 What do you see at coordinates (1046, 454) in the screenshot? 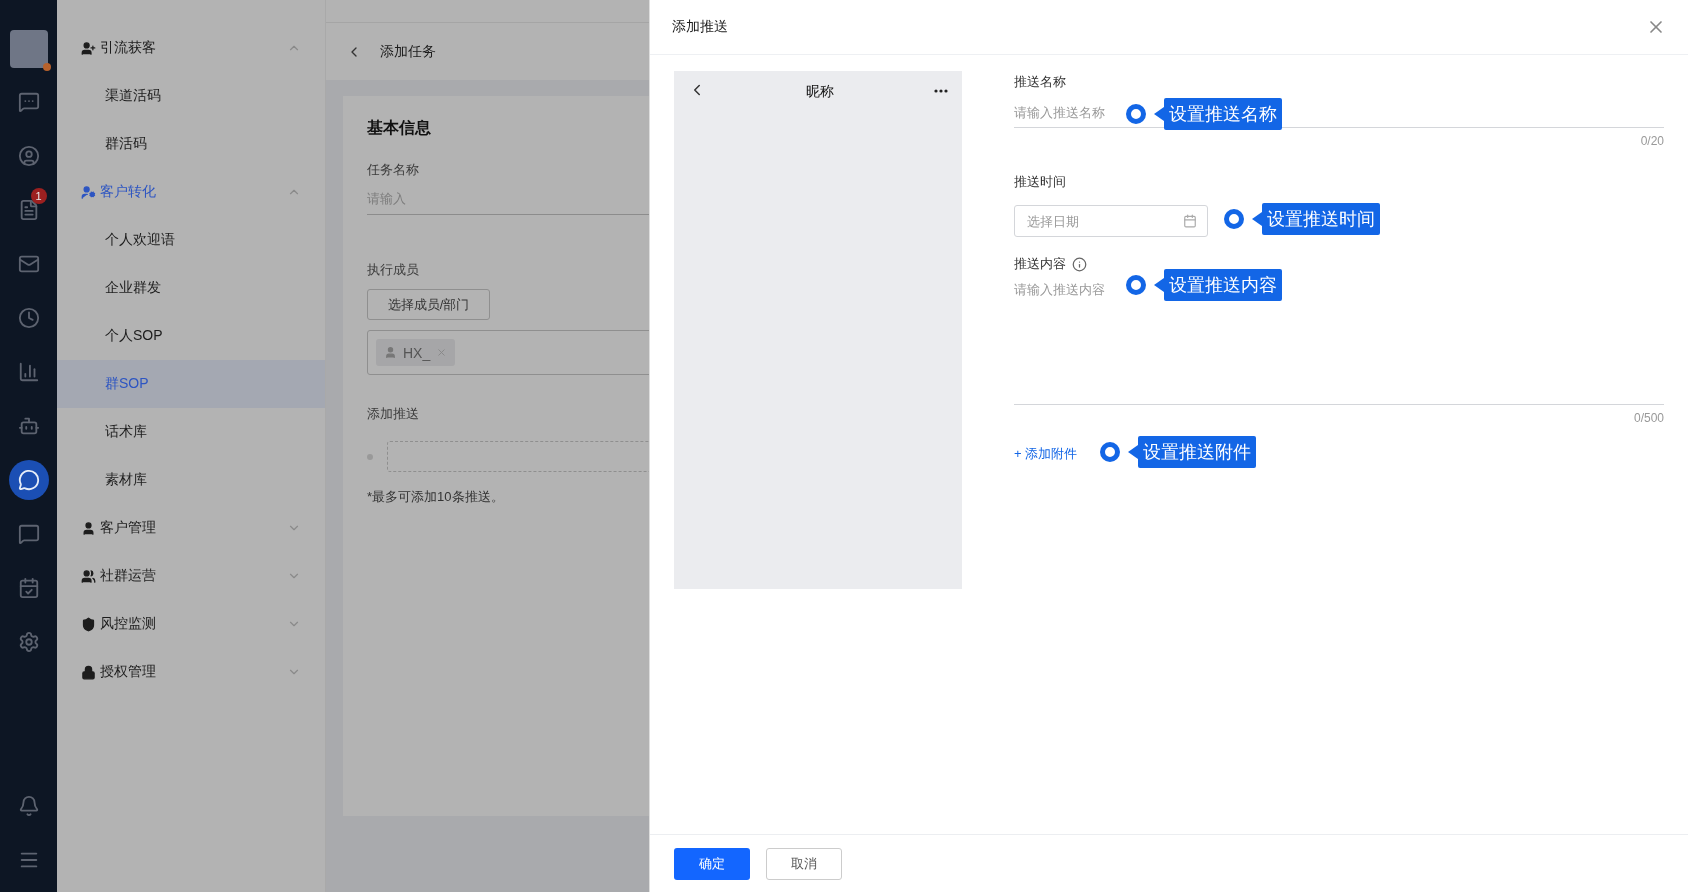
I see `add-attachment-link: + 添加附件` at bounding box center [1046, 454].